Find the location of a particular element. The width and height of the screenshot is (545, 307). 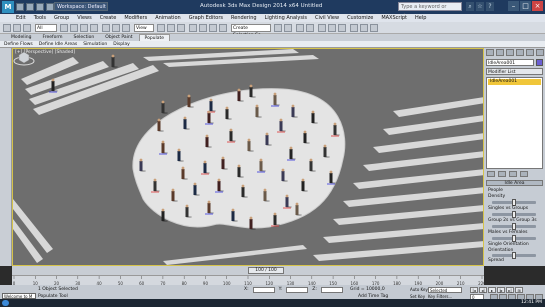

density-slider-thumb is located at coordinates (514, 202).